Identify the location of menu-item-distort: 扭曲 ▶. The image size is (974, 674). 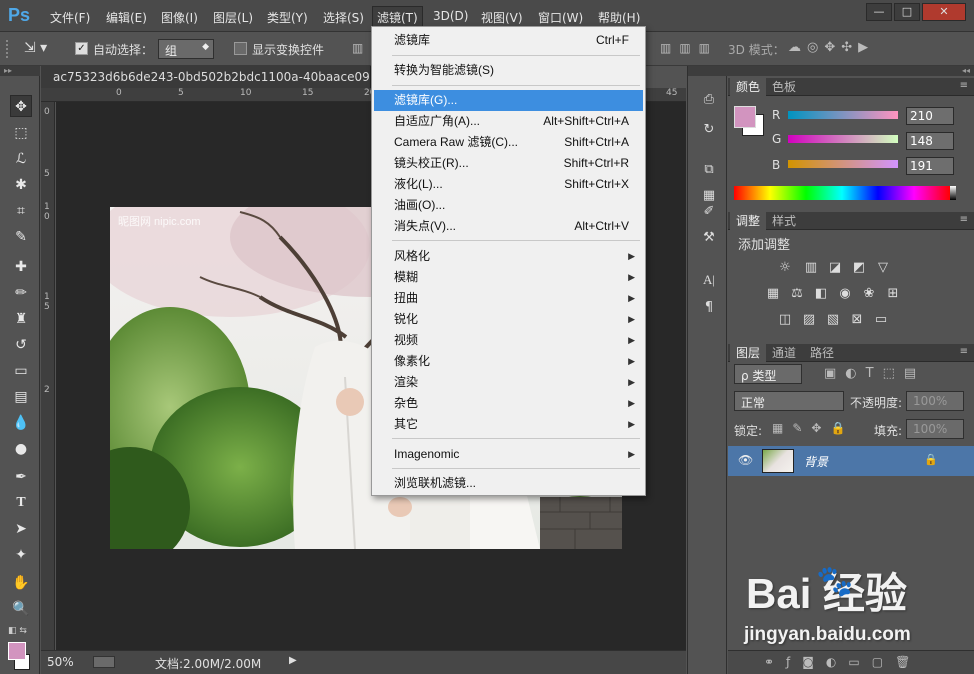
(508, 298).